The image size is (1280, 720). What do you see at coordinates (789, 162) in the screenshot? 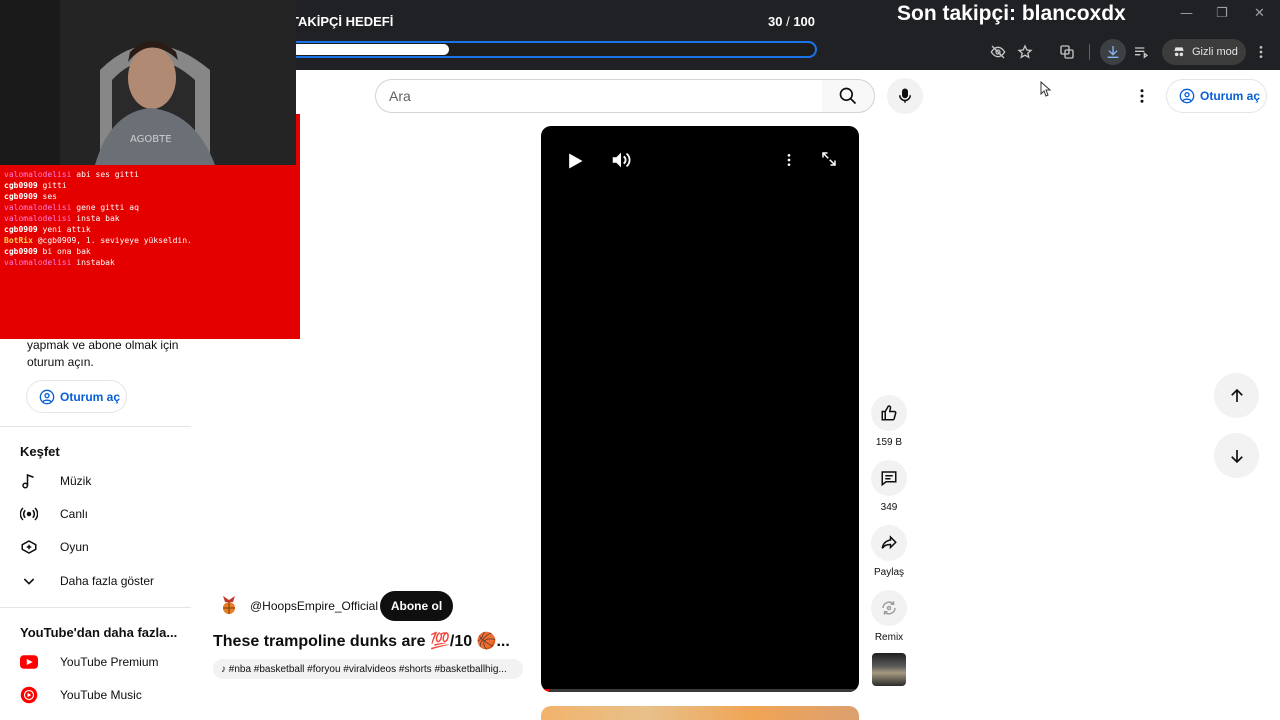
I see `player-more-icon` at bounding box center [789, 162].